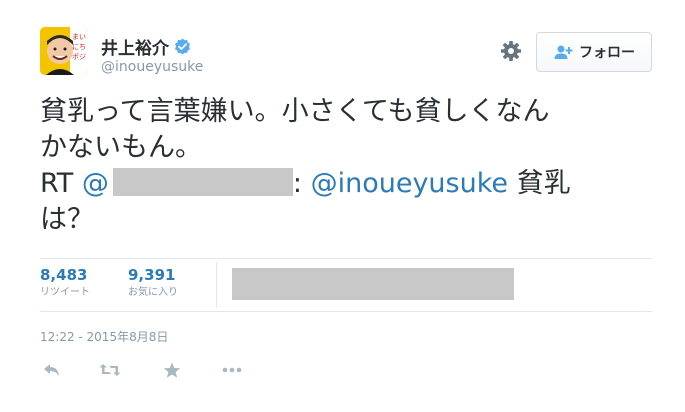  What do you see at coordinates (104, 336) in the screenshot?
I see `tweet-timestamp: 12:22 - 2015年8月8日` at bounding box center [104, 336].